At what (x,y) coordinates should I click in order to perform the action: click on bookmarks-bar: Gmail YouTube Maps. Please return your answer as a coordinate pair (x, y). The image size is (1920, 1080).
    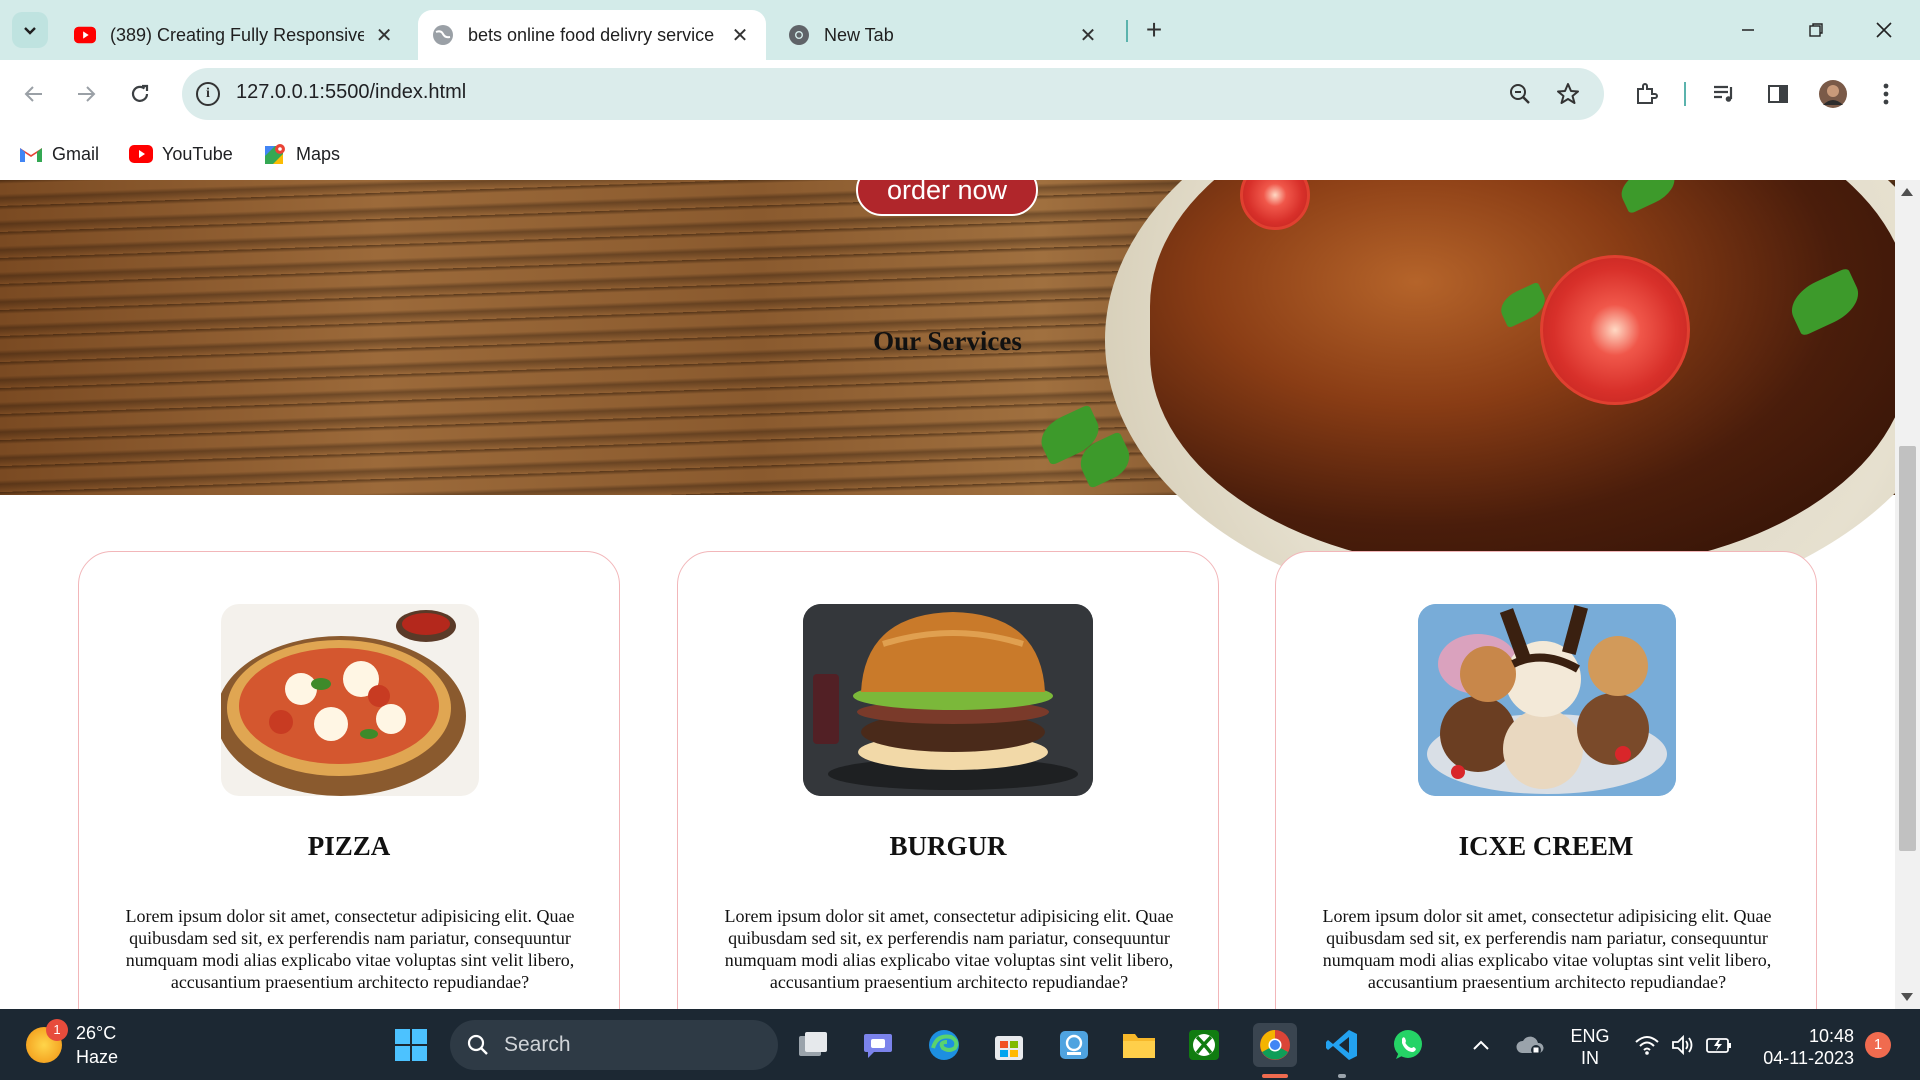
    Looking at the image, I should click on (960, 154).